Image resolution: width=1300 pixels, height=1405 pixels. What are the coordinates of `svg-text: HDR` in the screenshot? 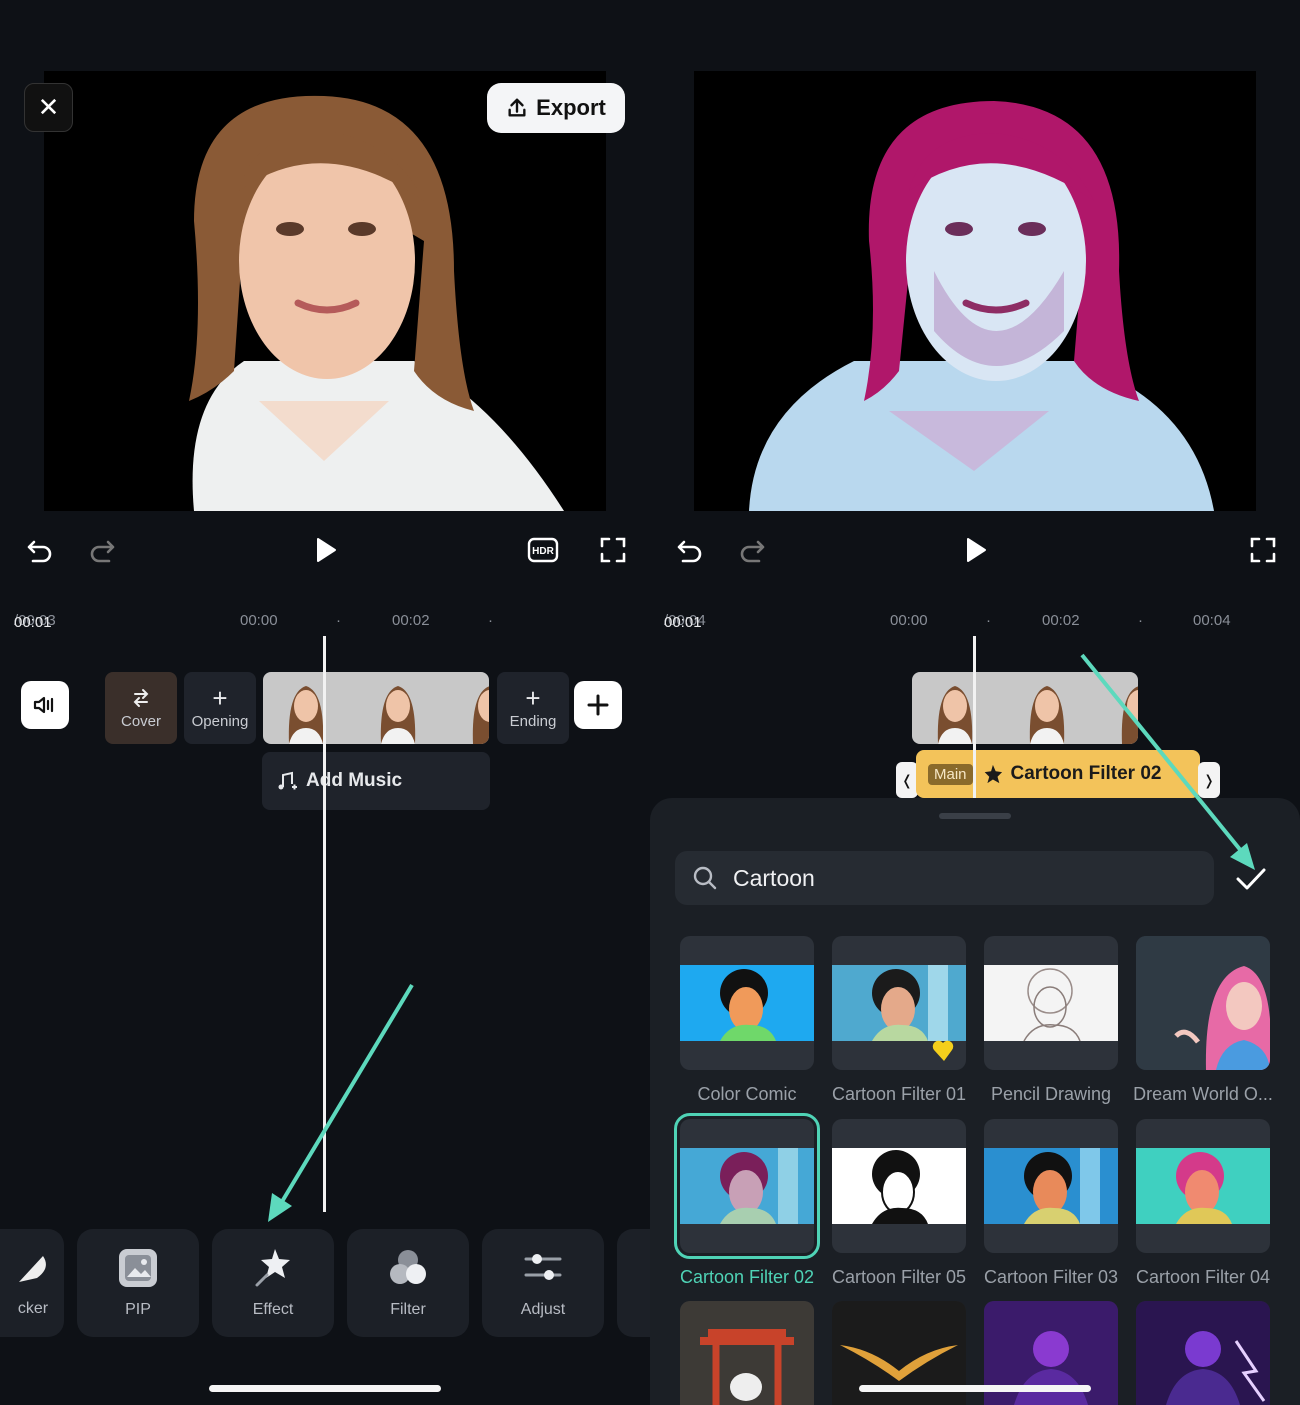 It's located at (543, 551).